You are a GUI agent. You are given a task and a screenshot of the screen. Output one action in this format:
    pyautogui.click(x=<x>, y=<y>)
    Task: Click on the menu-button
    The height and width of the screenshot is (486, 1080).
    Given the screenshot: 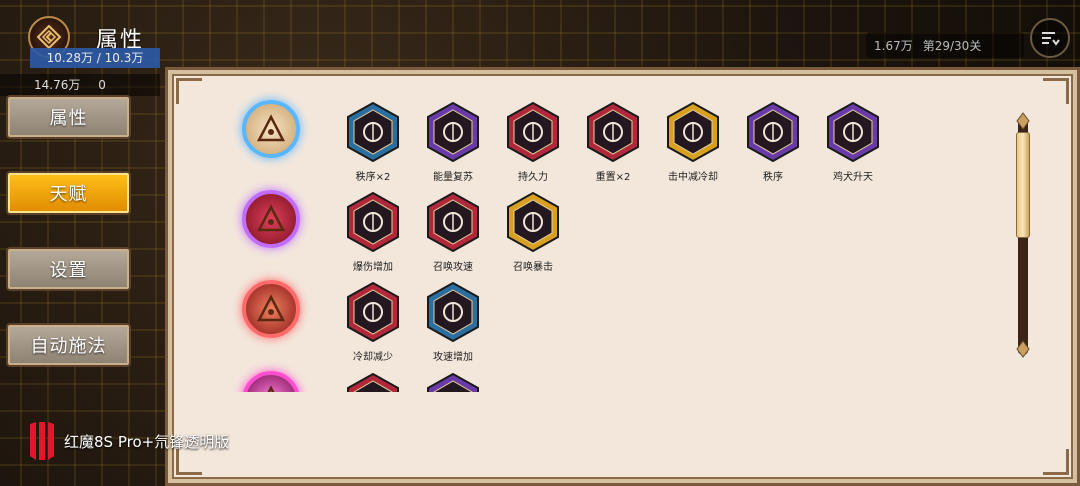 What is the action you would take?
    pyautogui.click(x=1050, y=38)
    